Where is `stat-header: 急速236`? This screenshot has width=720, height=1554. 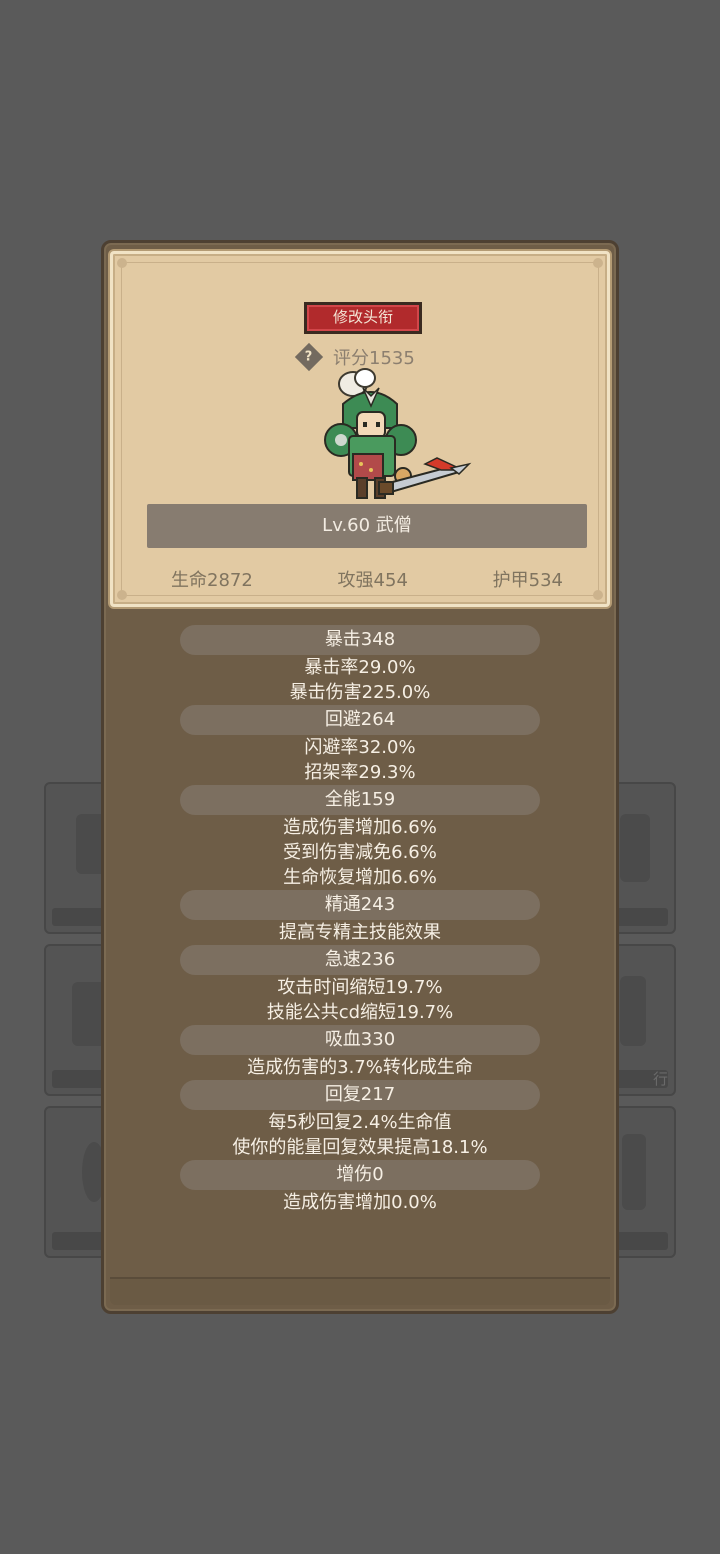
stat-header: 急速236 is located at coordinates (360, 960).